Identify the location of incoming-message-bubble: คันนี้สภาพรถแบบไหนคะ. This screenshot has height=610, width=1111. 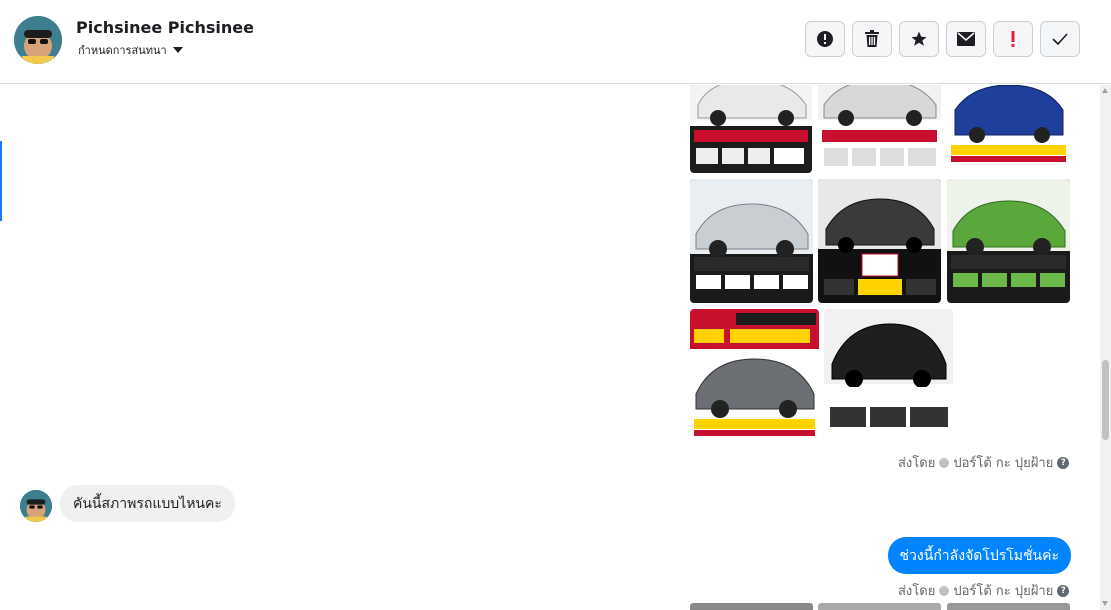
(147, 503).